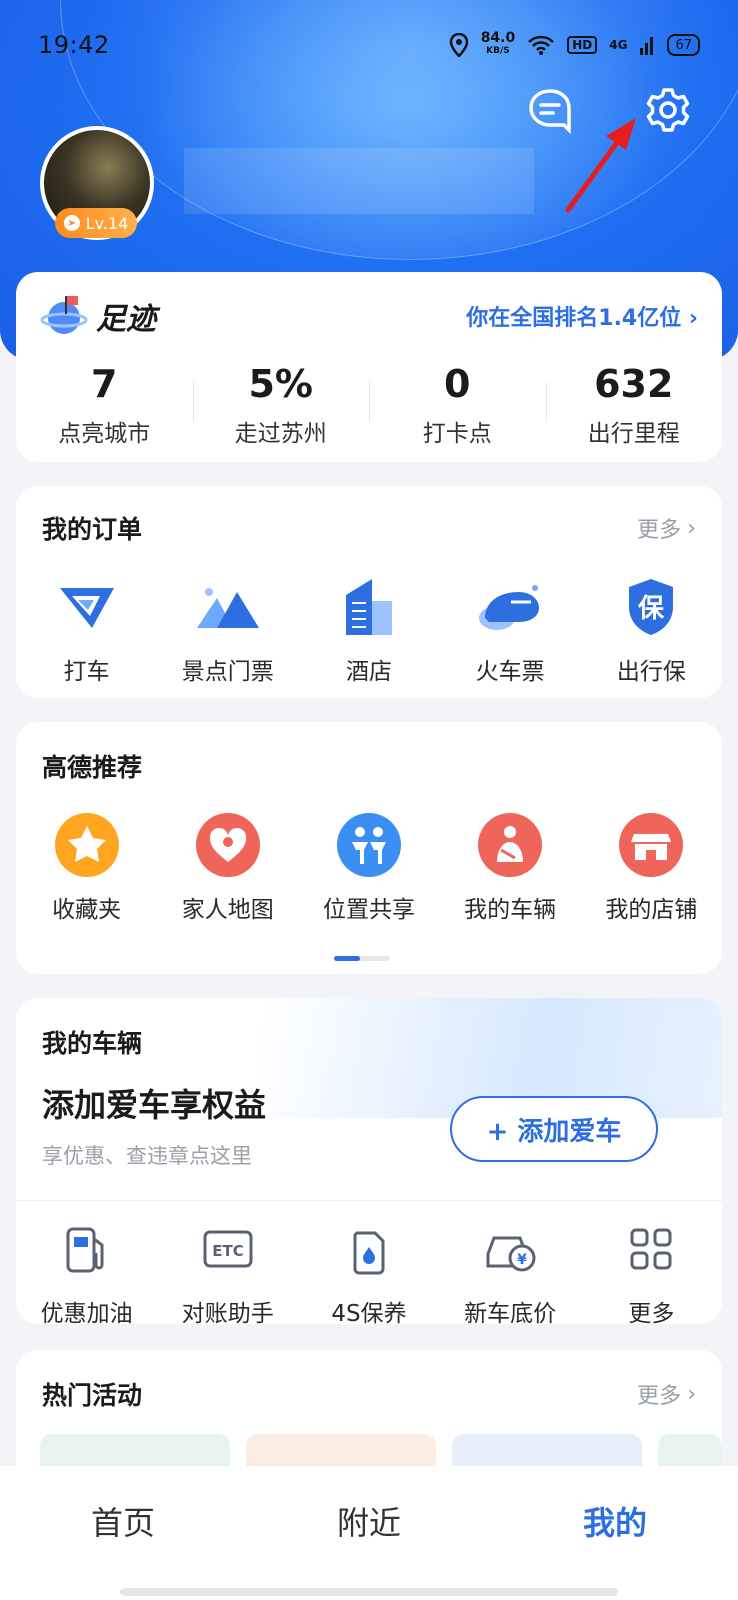 This screenshot has width=738, height=1600. What do you see at coordinates (362, 958) in the screenshot?
I see `page-indicator` at bounding box center [362, 958].